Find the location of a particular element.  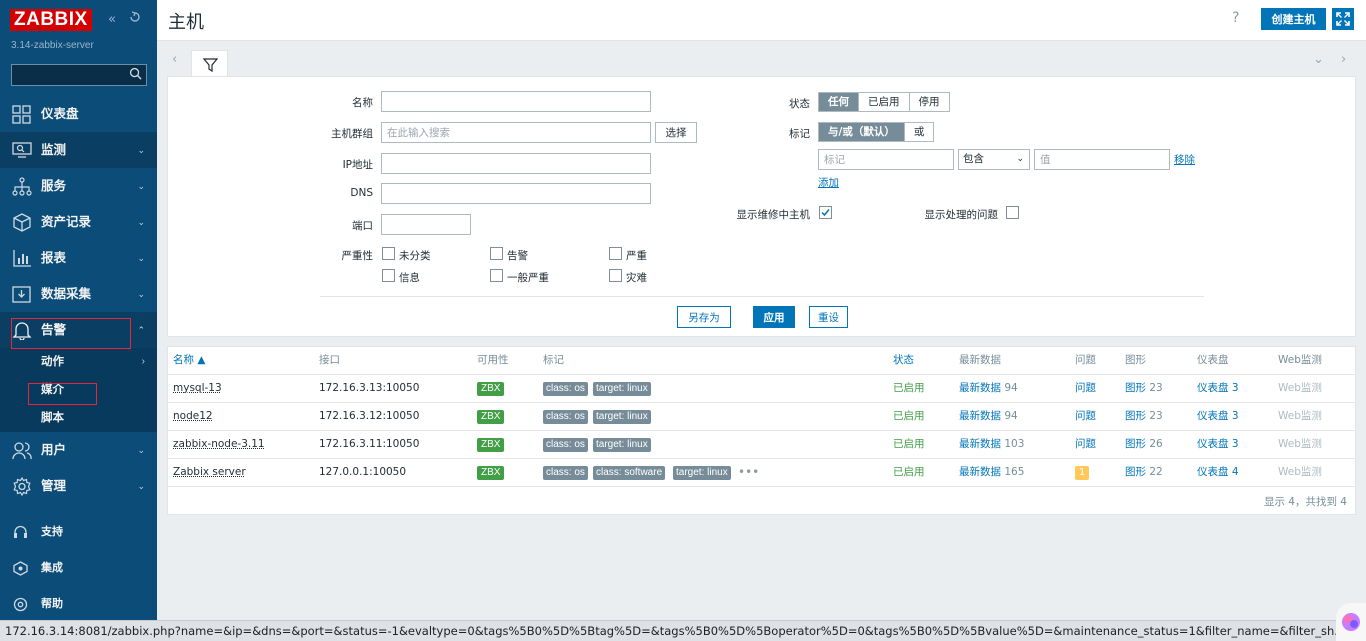

collapse-sidebar-icon: « is located at coordinates (112, 19).